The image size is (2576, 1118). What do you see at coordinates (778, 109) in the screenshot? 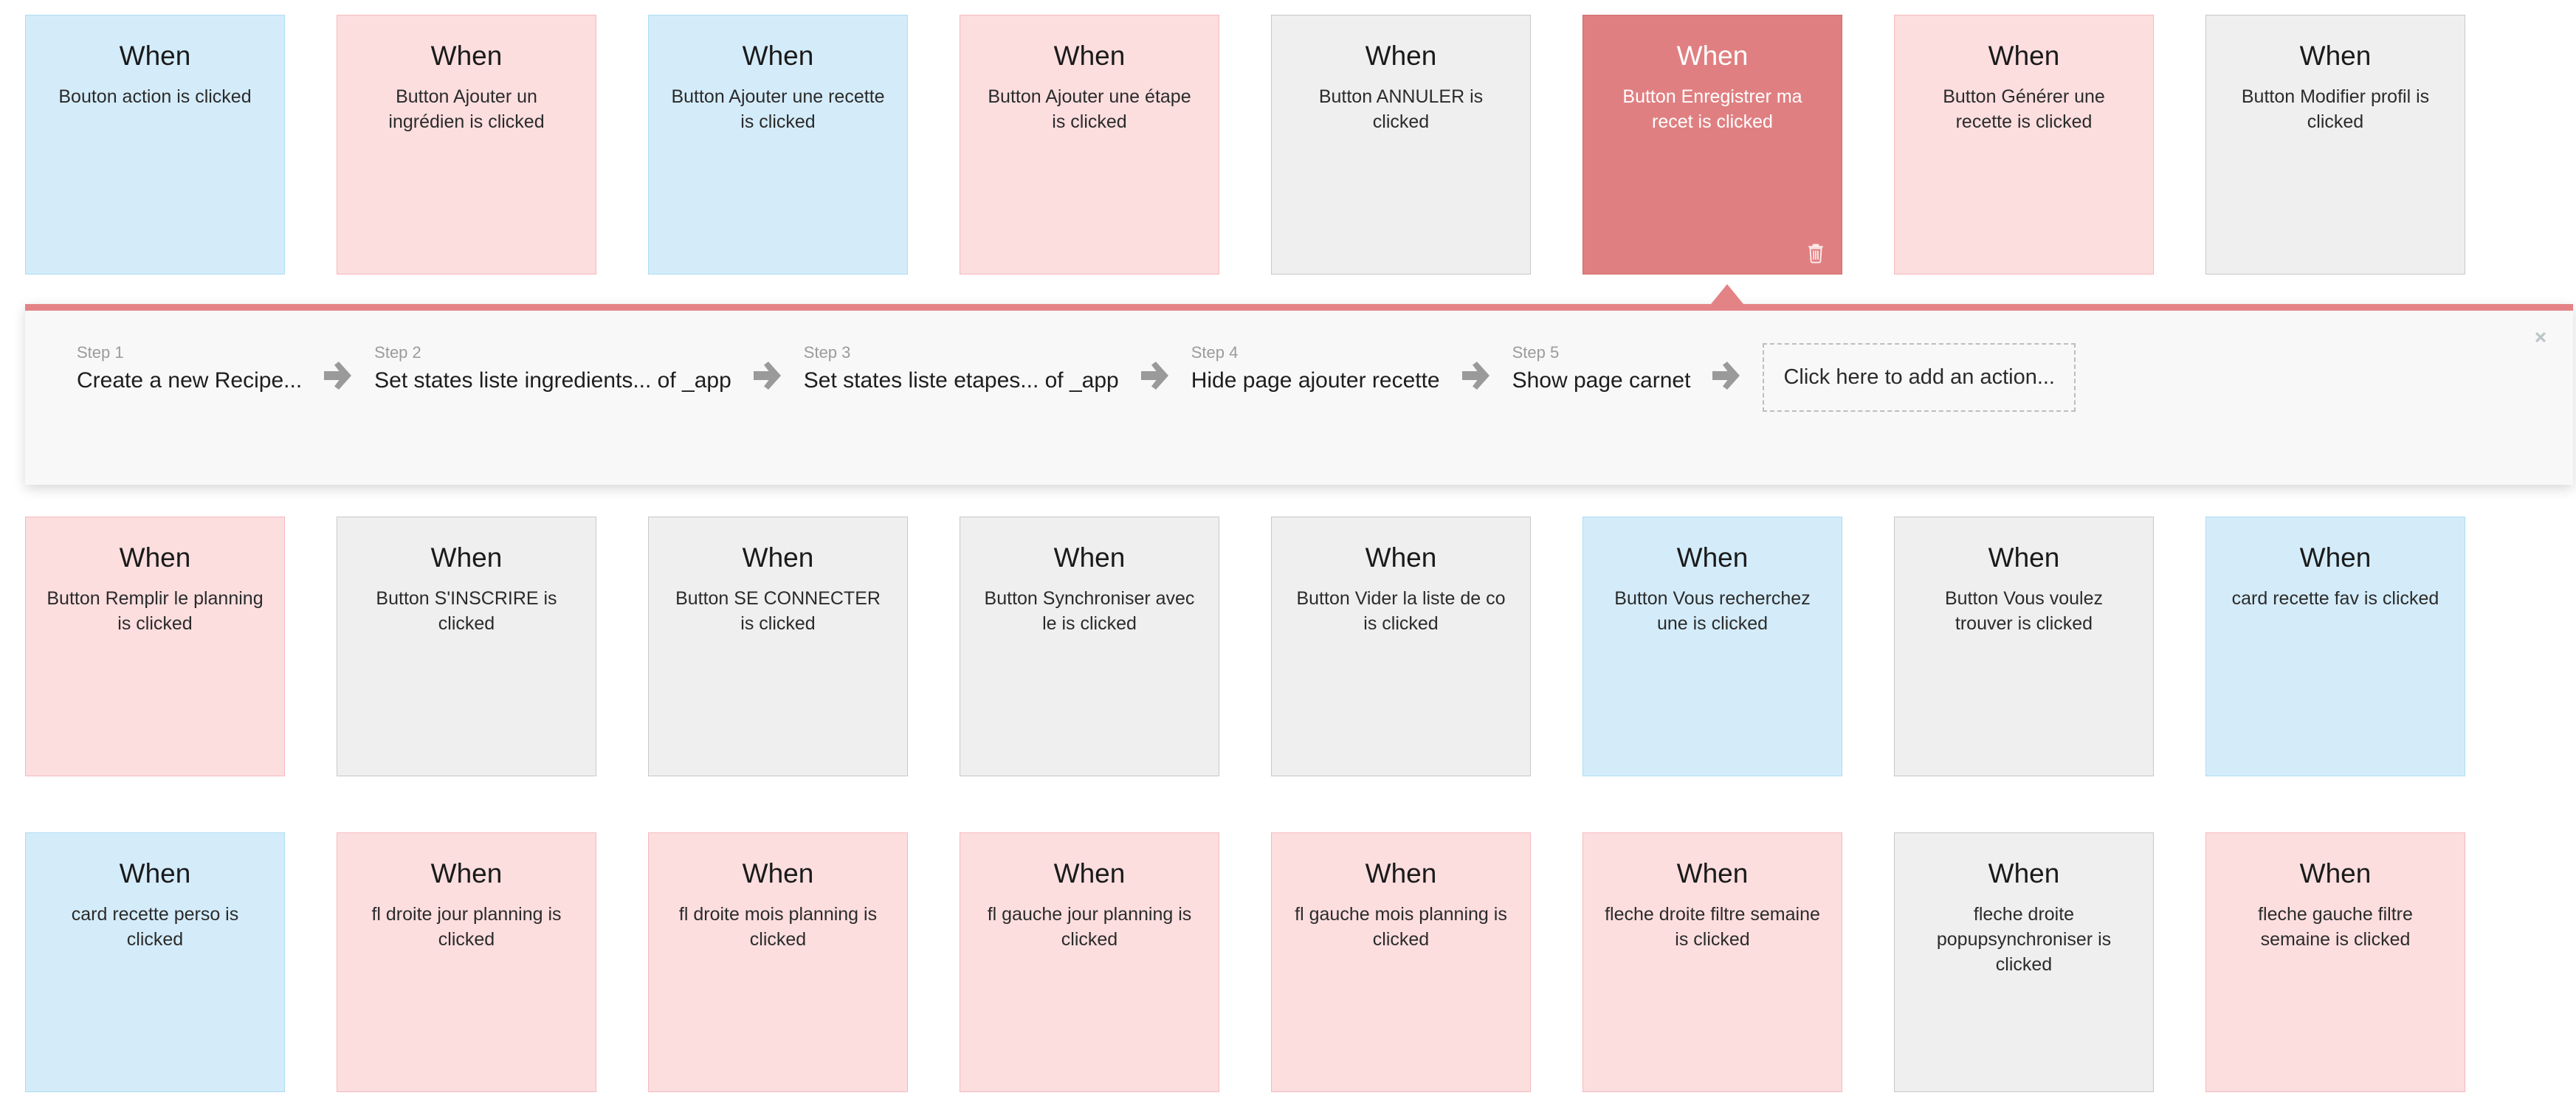
I see `when-card-description: Button Ajouter une recette is clicked` at bounding box center [778, 109].